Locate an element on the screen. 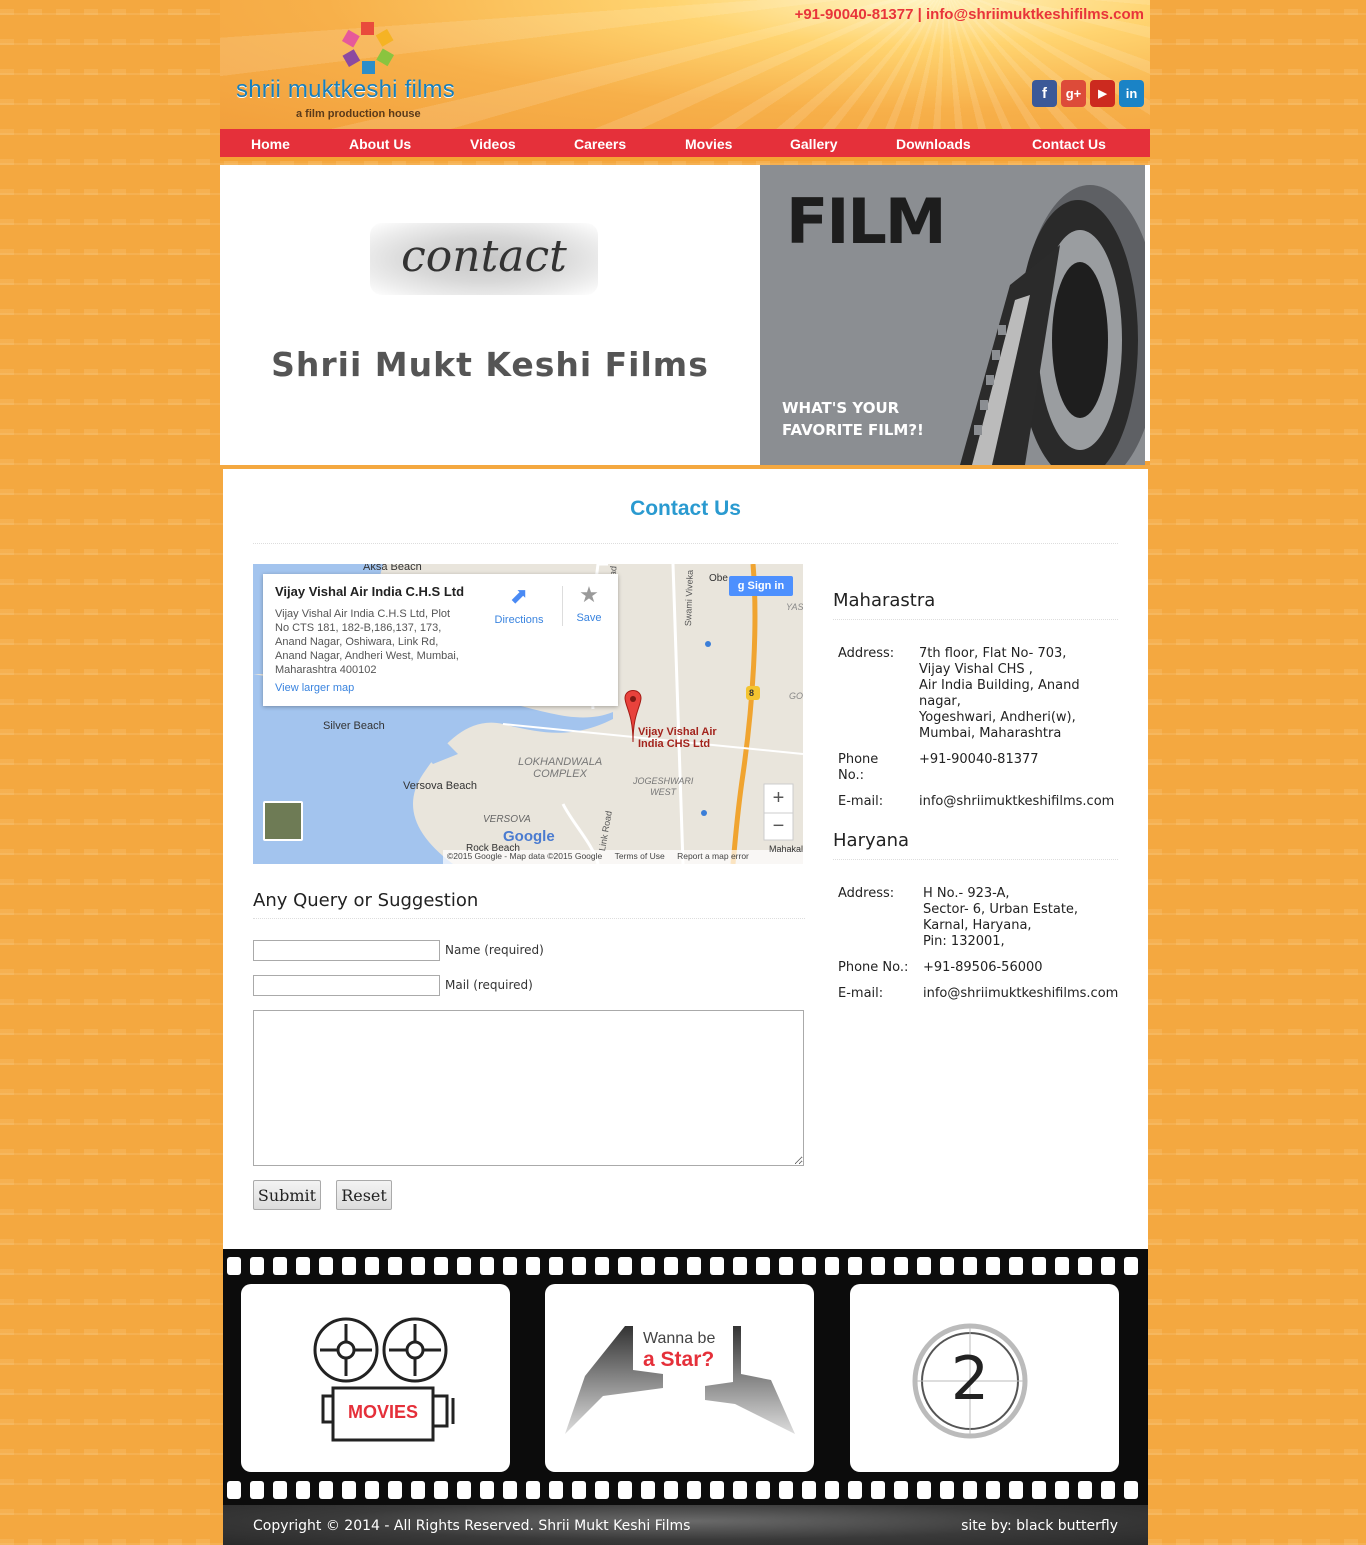 This screenshot has width=1366, height=1545. logo-tagline: a film production house is located at coordinates (358, 114).